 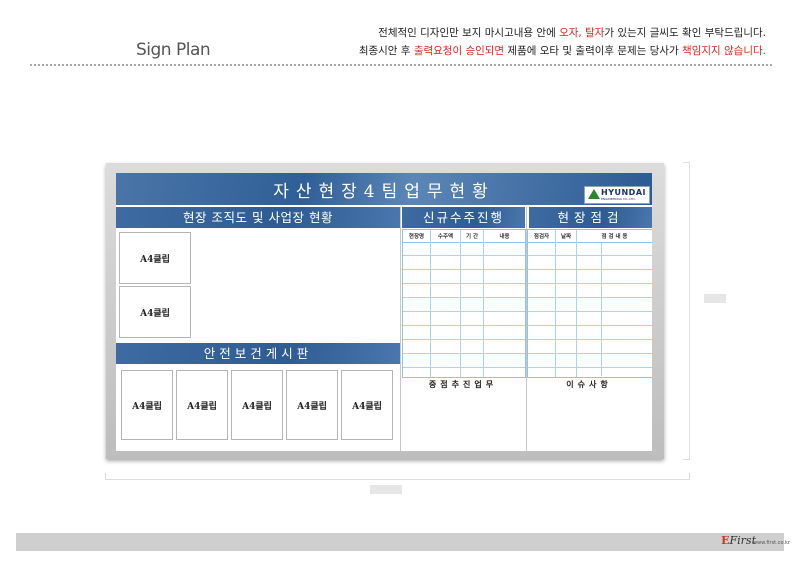 I want to click on notice-line-1-part-a: 전체적인 디자인만 보지 마시고내용 안에, so click(x=469, y=33).